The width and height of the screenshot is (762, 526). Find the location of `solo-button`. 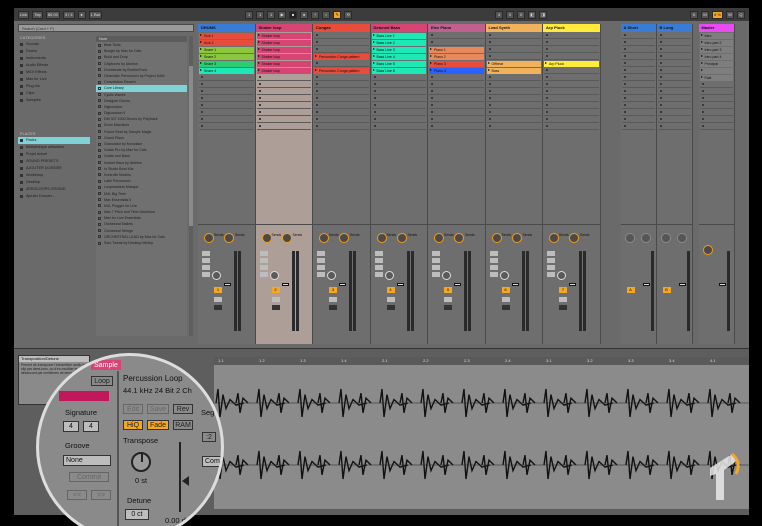

solo-button is located at coordinates (218, 299).